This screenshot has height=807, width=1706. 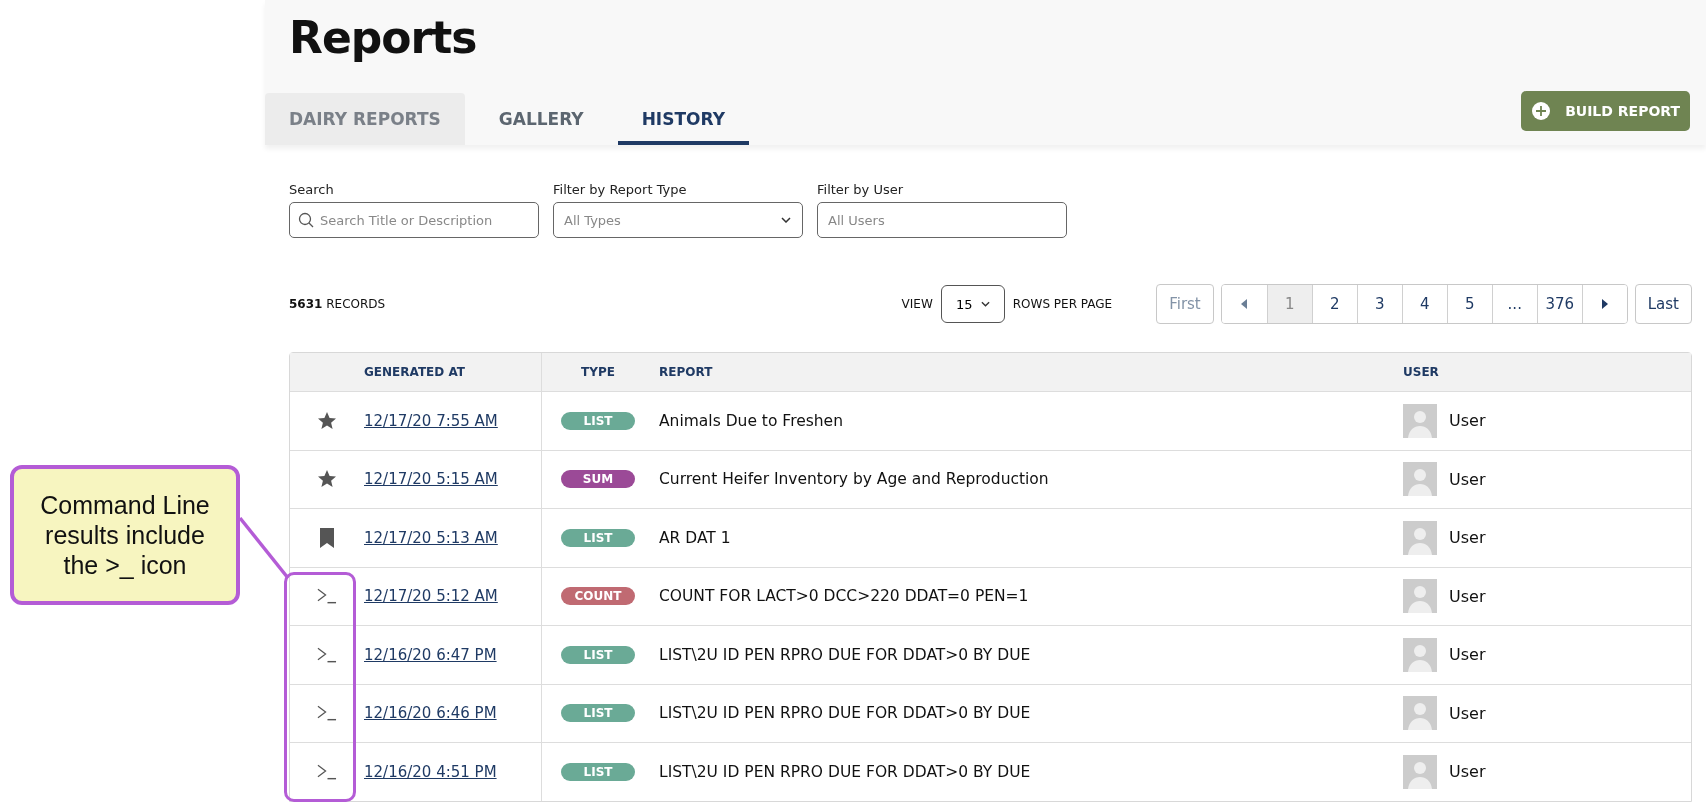 I want to click on search-field: Search Title or Description, so click(x=414, y=220).